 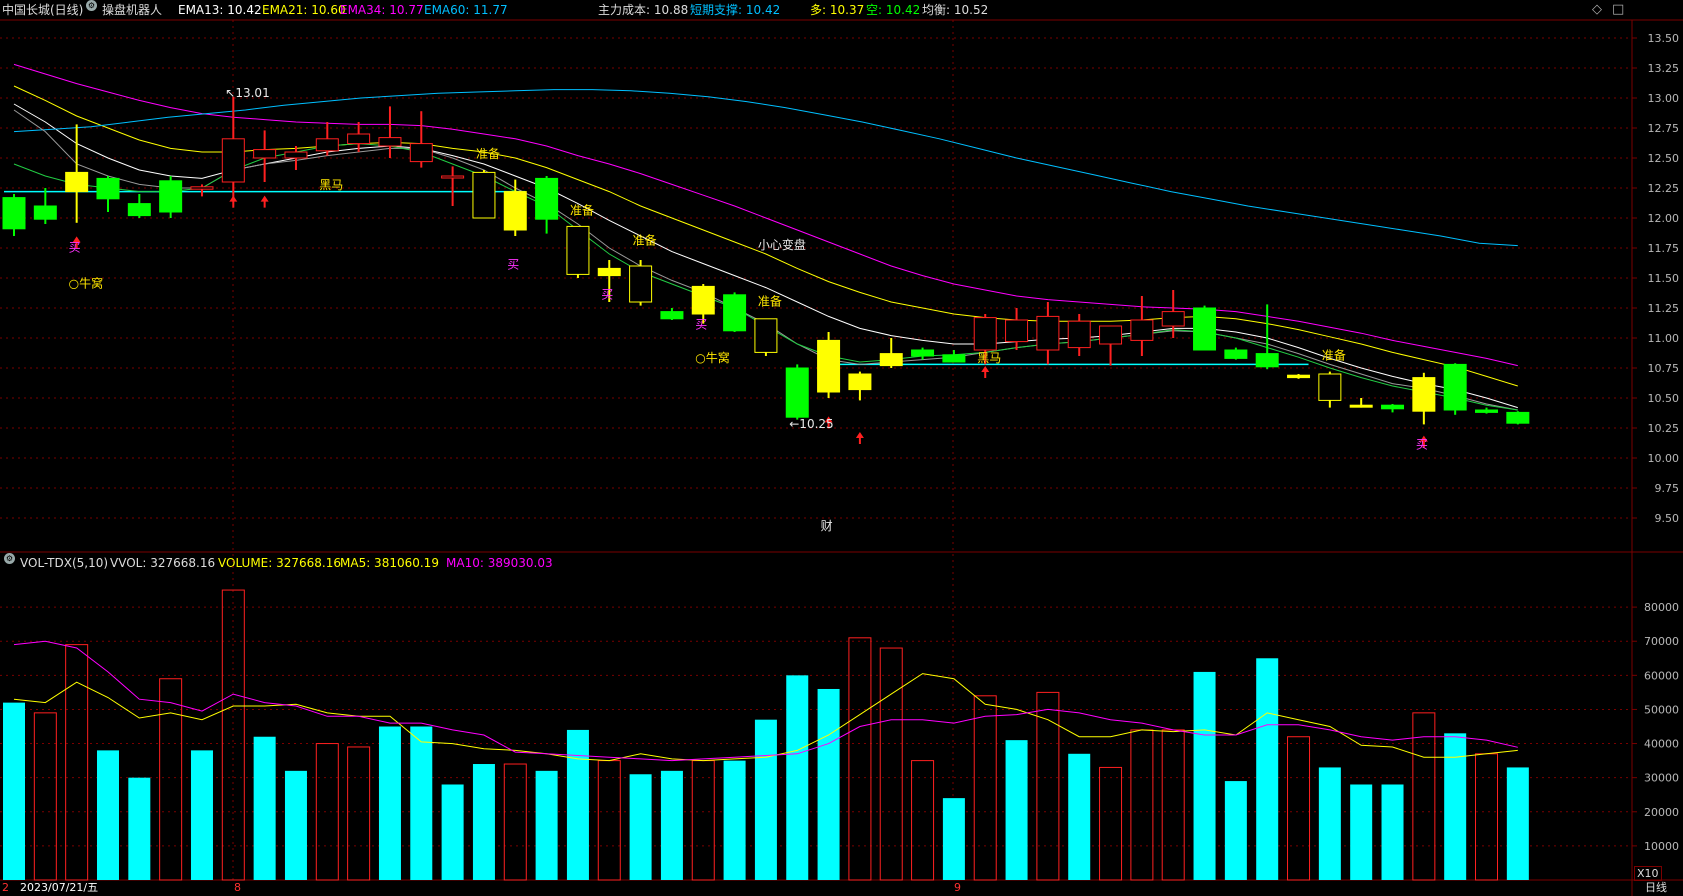 What do you see at coordinates (1661, 778) in the screenshot?
I see `volume-tick-label: 30000` at bounding box center [1661, 778].